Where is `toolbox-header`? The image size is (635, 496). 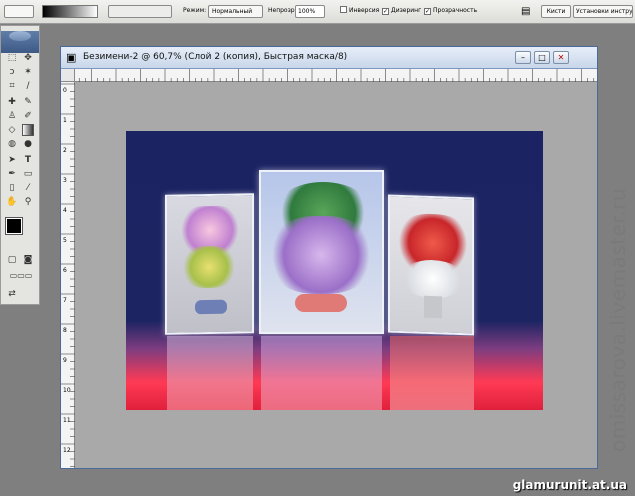
toolbox-header is located at coordinates (20, 42).